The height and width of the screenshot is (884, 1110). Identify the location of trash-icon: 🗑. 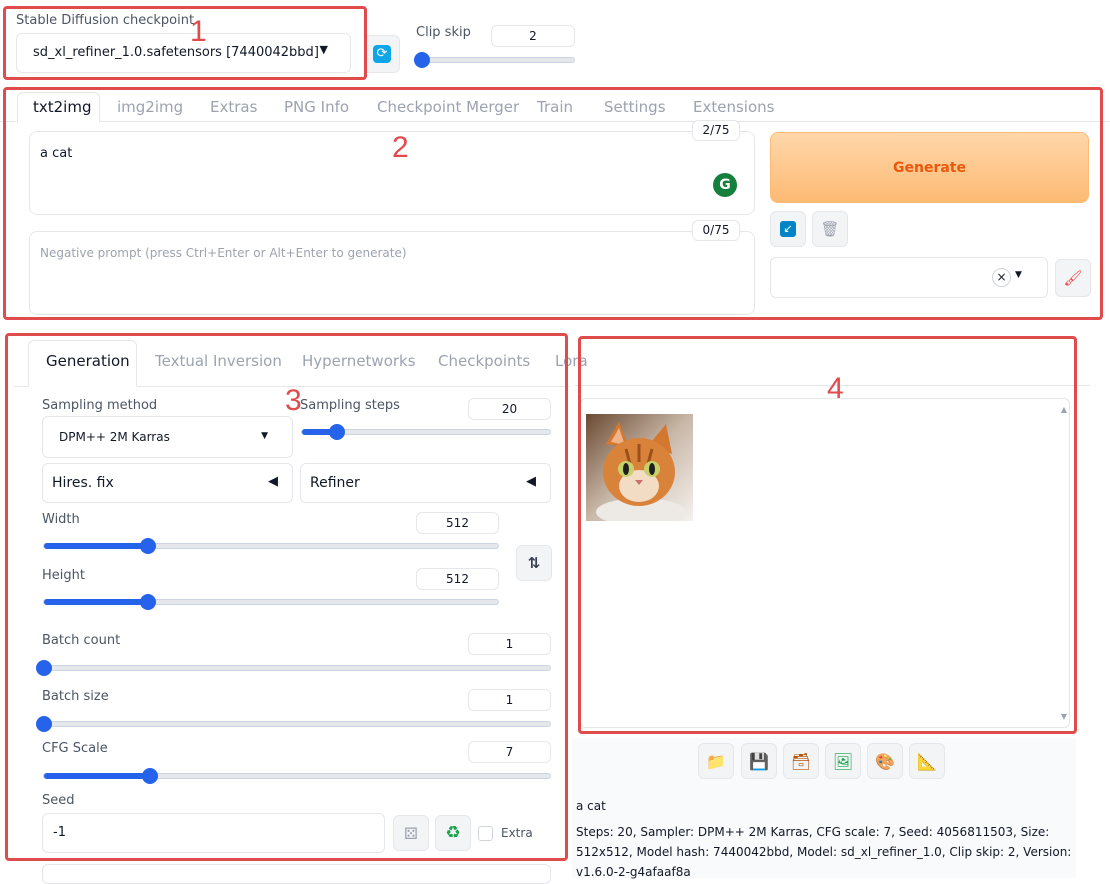
(830, 229).